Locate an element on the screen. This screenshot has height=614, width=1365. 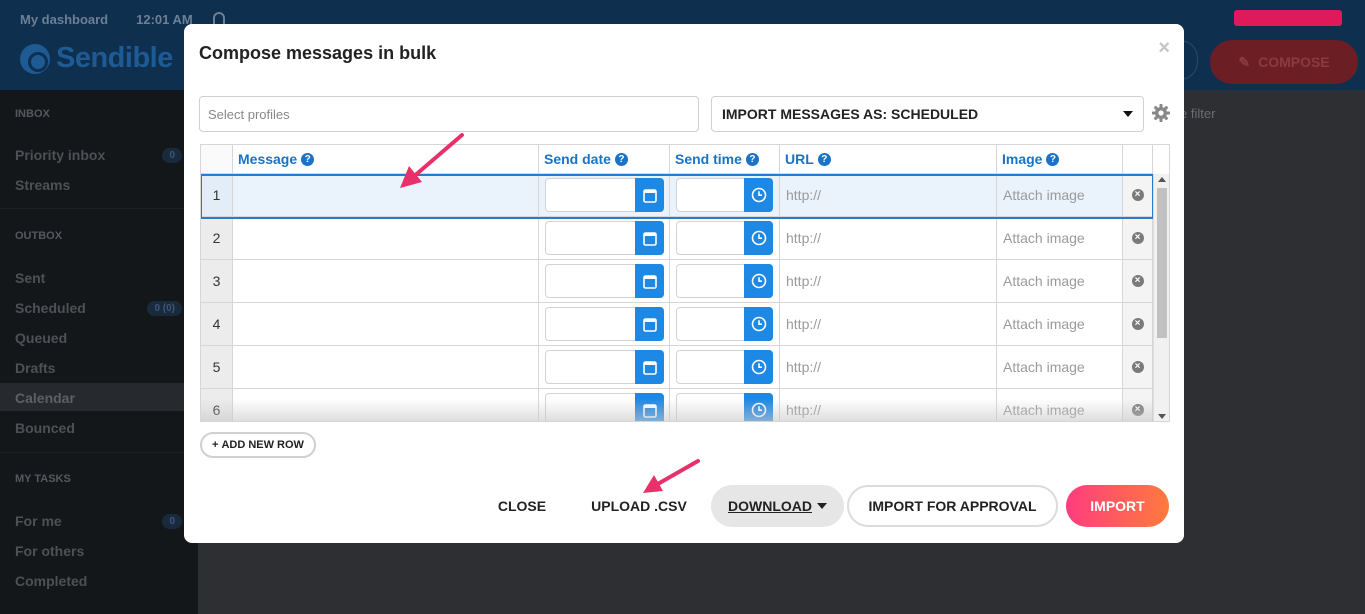
sidebar-item-bounced: Bounced is located at coordinates (45, 428).